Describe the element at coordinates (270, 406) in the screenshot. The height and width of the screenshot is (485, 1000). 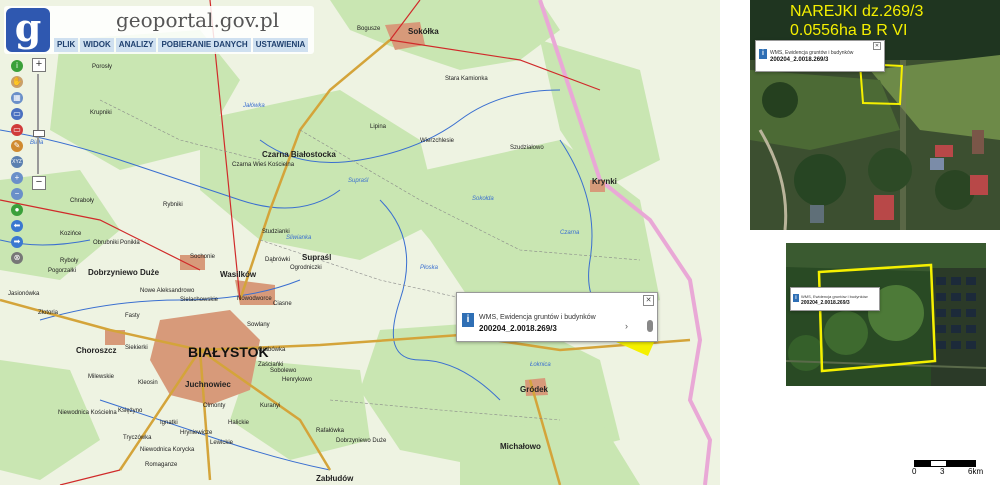
I see `place-label: Kuranyi` at that location.